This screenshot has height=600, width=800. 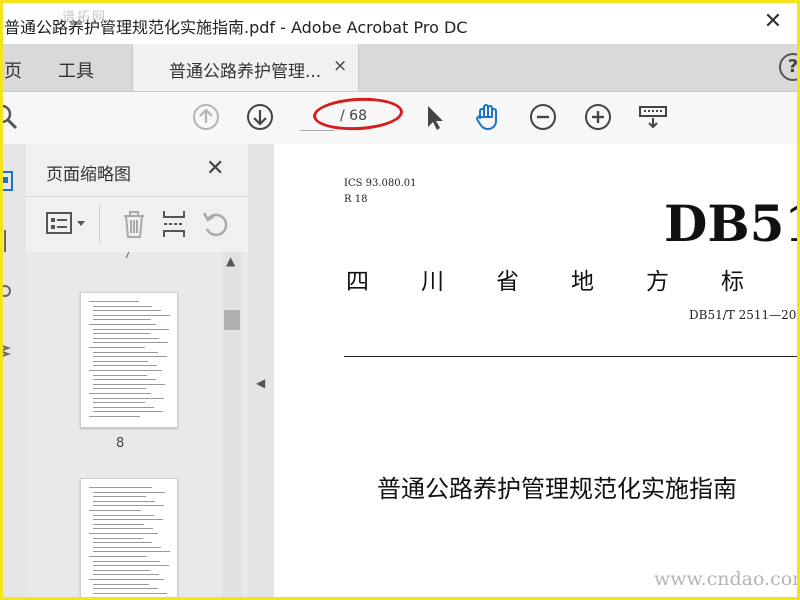 What do you see at coordinates (230, 261) in the screenshot?
I see `scroll-up-arrow-icon: ▲` at bounding box center [230, 261].